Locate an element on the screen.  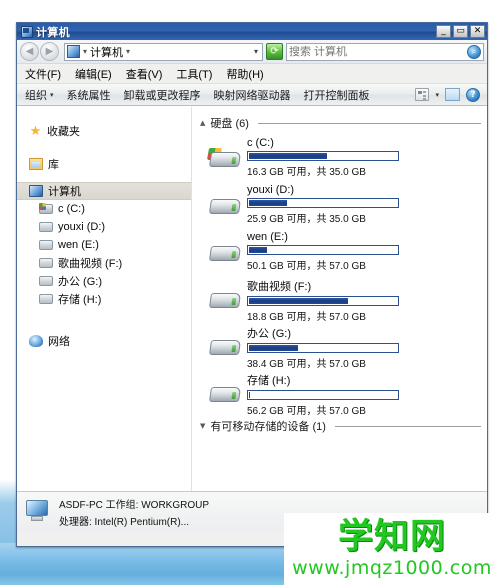
drive-name: 办公 (G:) is located at coordinates (269, 334).